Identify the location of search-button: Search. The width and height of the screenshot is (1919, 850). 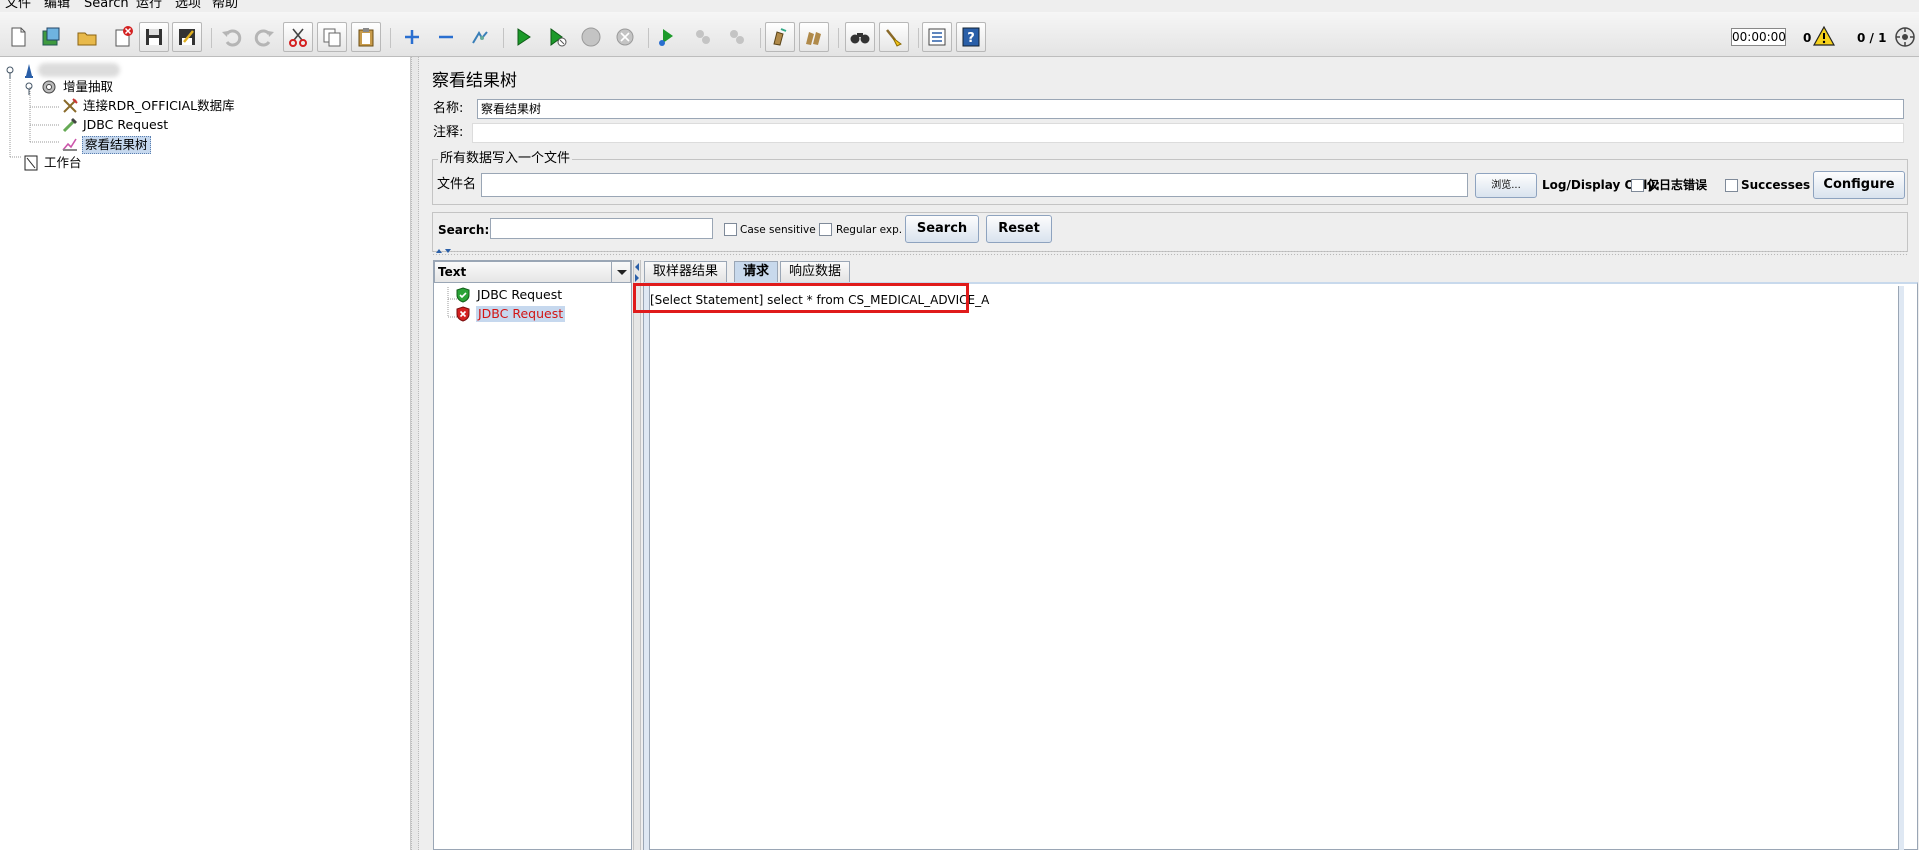
(942, 229).